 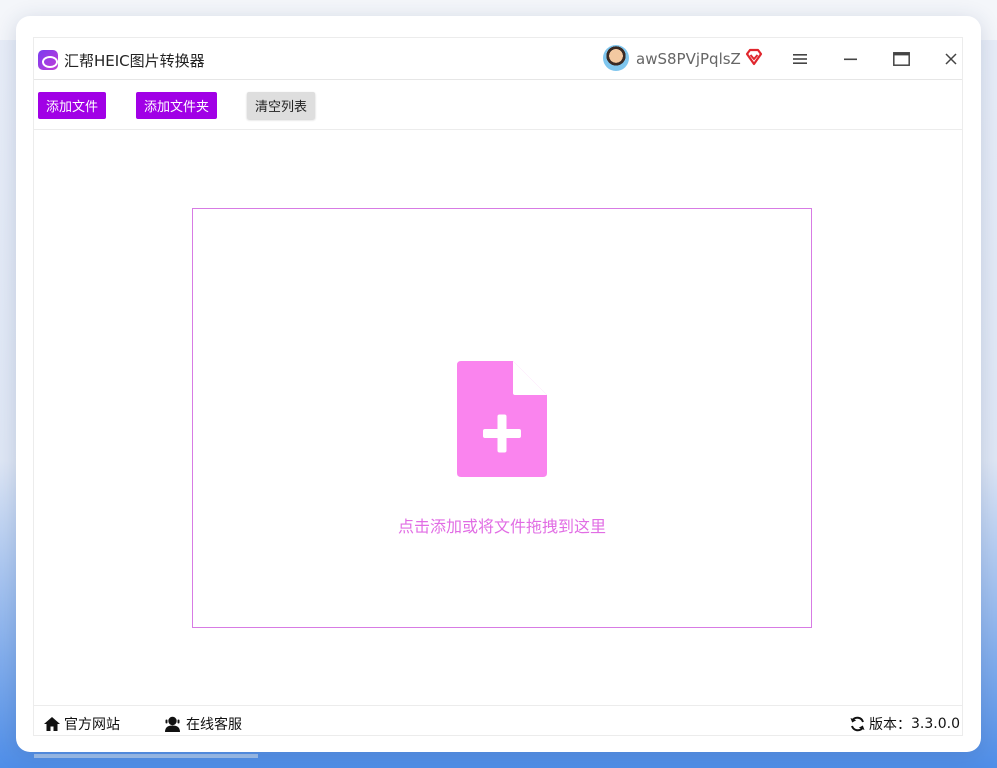 What do you see at coordinates (281, 105) in the screenshot?
I see `clear-list-button: 清空列表` at bounding box center [281, 105].